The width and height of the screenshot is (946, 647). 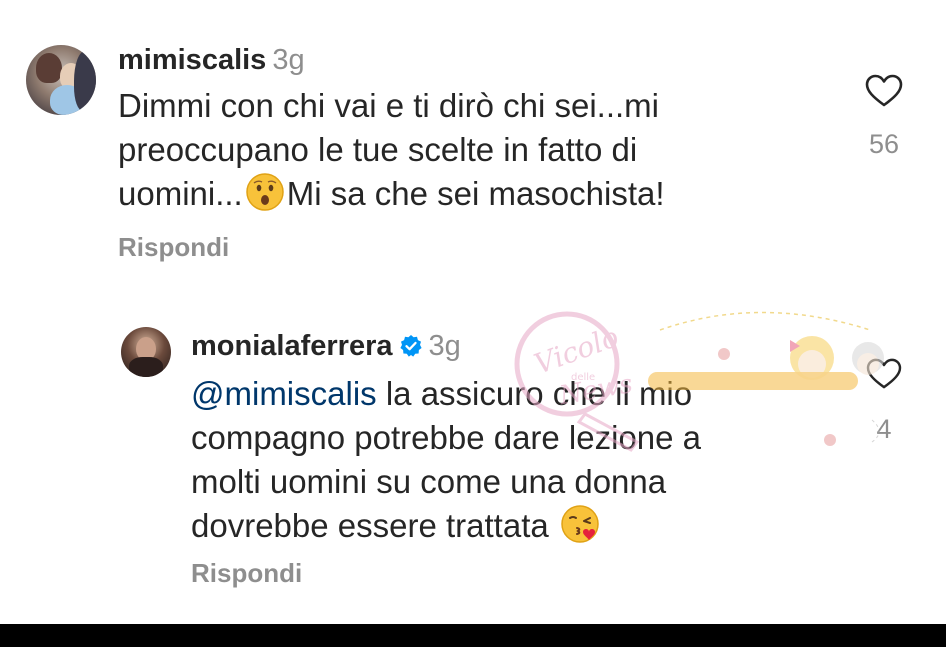 I want to click on comment-header: mimiscalis 3g, so click(x=211, y=60).